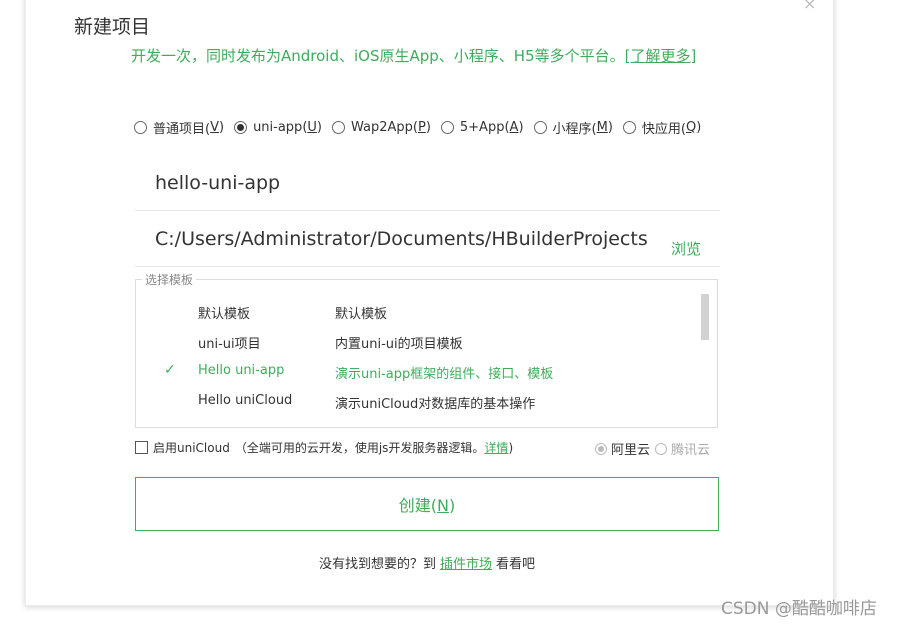  I want to click on template-desc: 演示uni-app框架的组件、接口、模板, so click(444, 374).